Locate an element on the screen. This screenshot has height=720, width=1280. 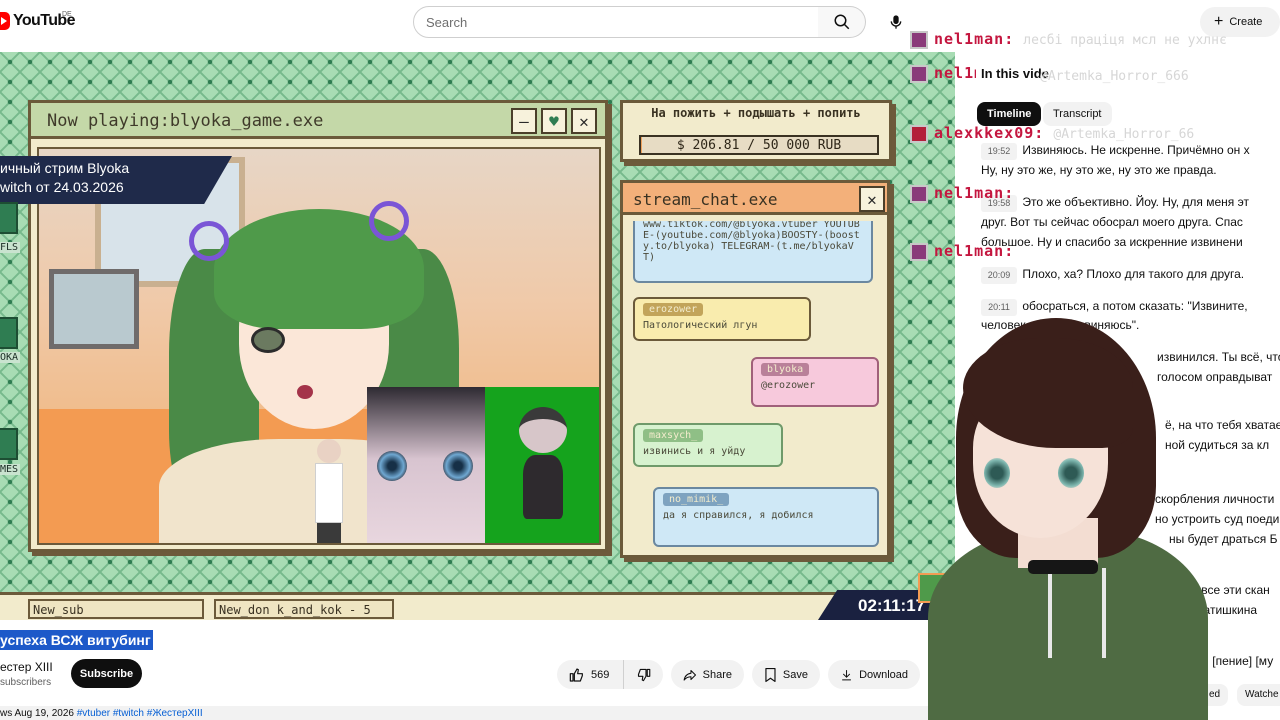
share-icon is located at coordinates (690, 675).